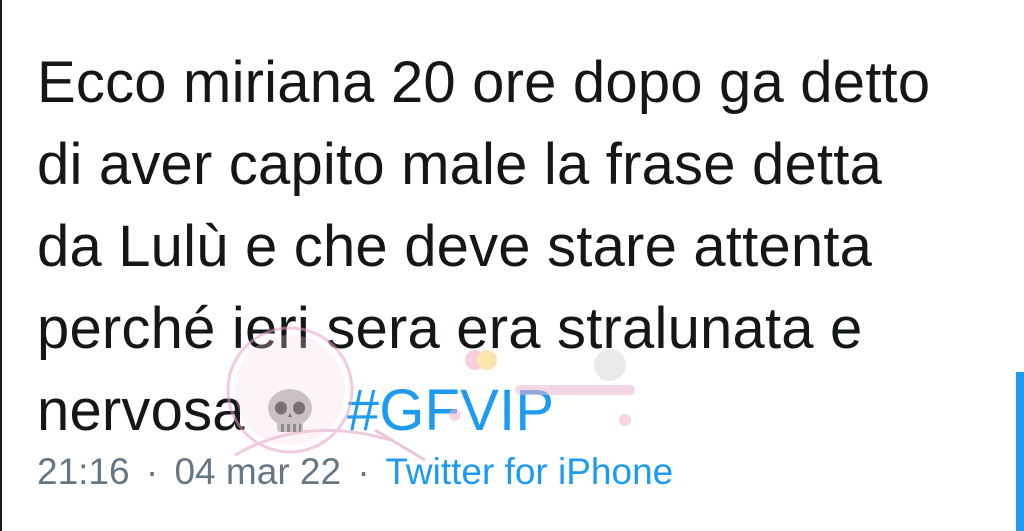 The height and width of the screenshot is (531, 1024). What do you see at coordinates (83, 471) in the screenshot?
I see `tweet-time: 21:16` at bounding box center [83, 471].